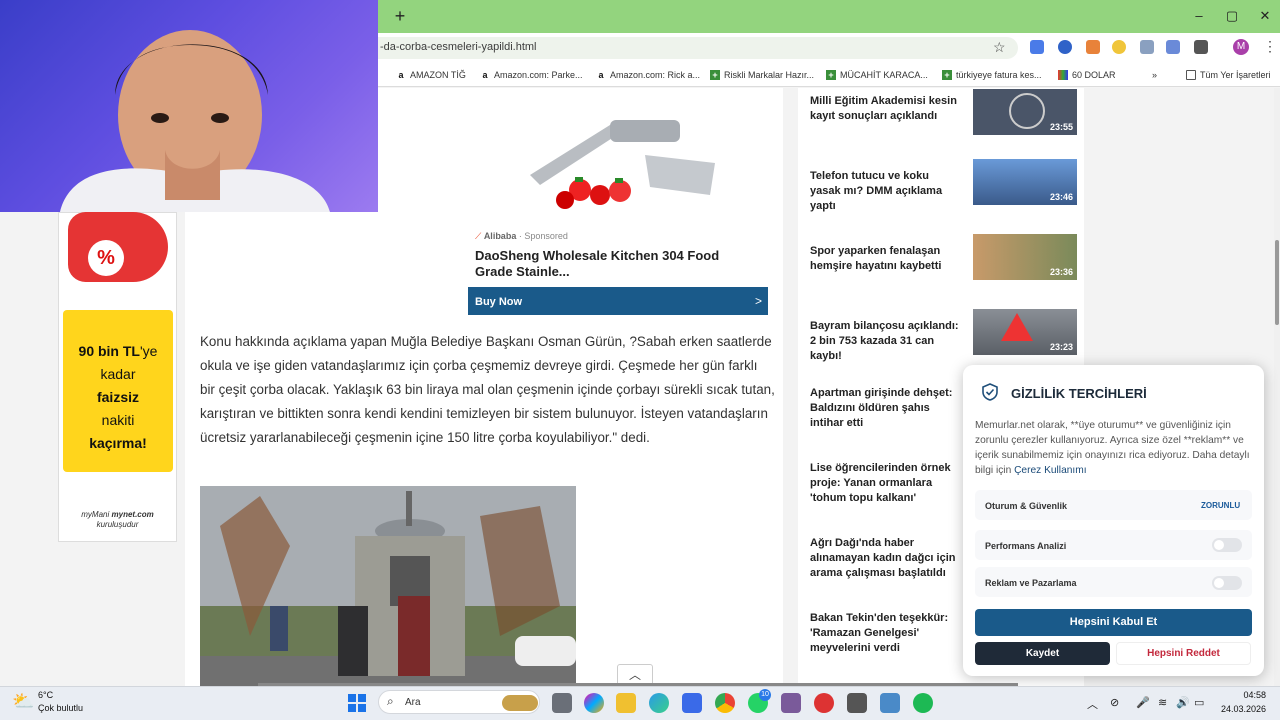 The height and width of the screenshot is (720, 1280). What do you see at coordinates (1183, 702) in the screenshot?
I see `volume-icon: 🔊` at bounding box center [1183, 702].